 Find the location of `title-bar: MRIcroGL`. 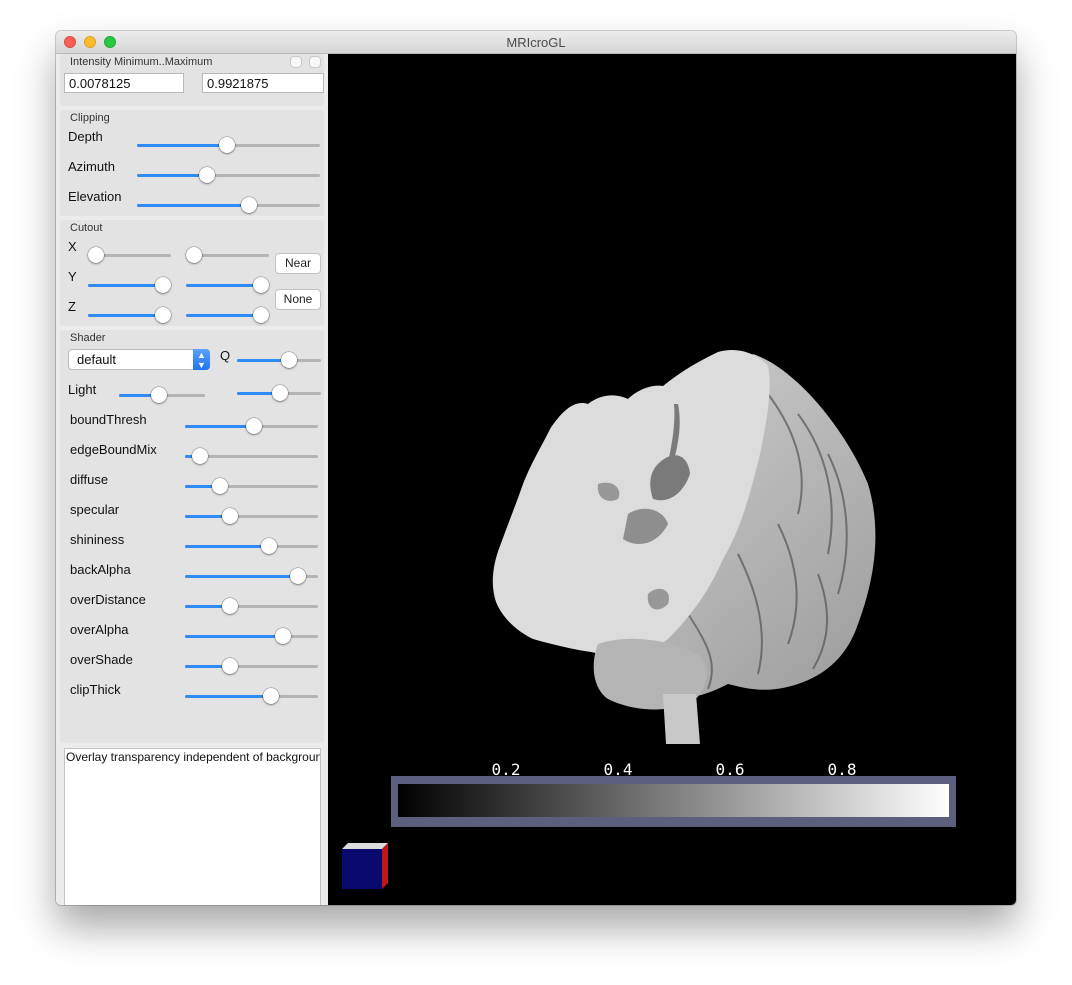

title-bar: MRIcroGL is located at coordinates (536, 42).